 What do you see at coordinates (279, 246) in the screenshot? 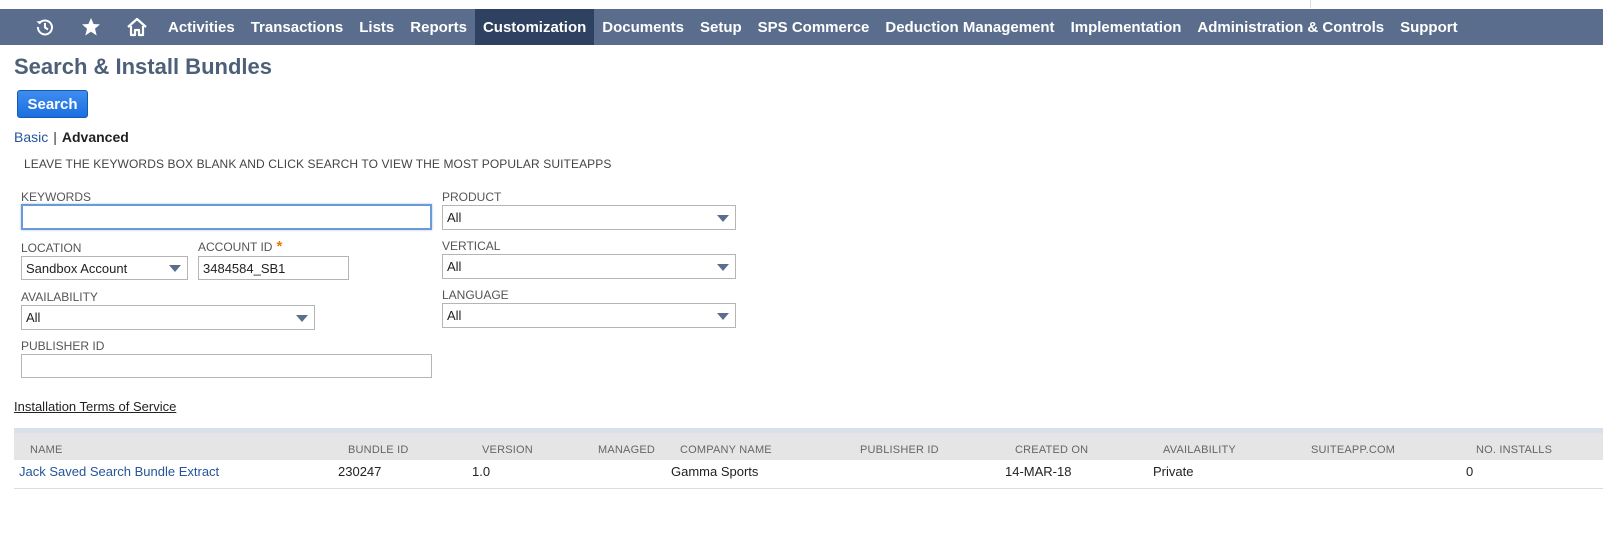
I see `required-marker: *` at bounding box center [279, 246].